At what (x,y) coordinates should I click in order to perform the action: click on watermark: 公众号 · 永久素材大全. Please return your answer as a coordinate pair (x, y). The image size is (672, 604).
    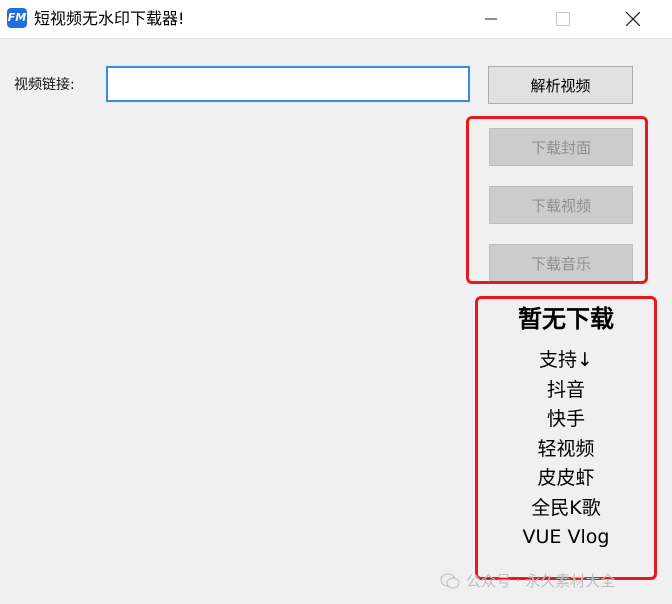
    Looking at the image, I should click on (527, 580).